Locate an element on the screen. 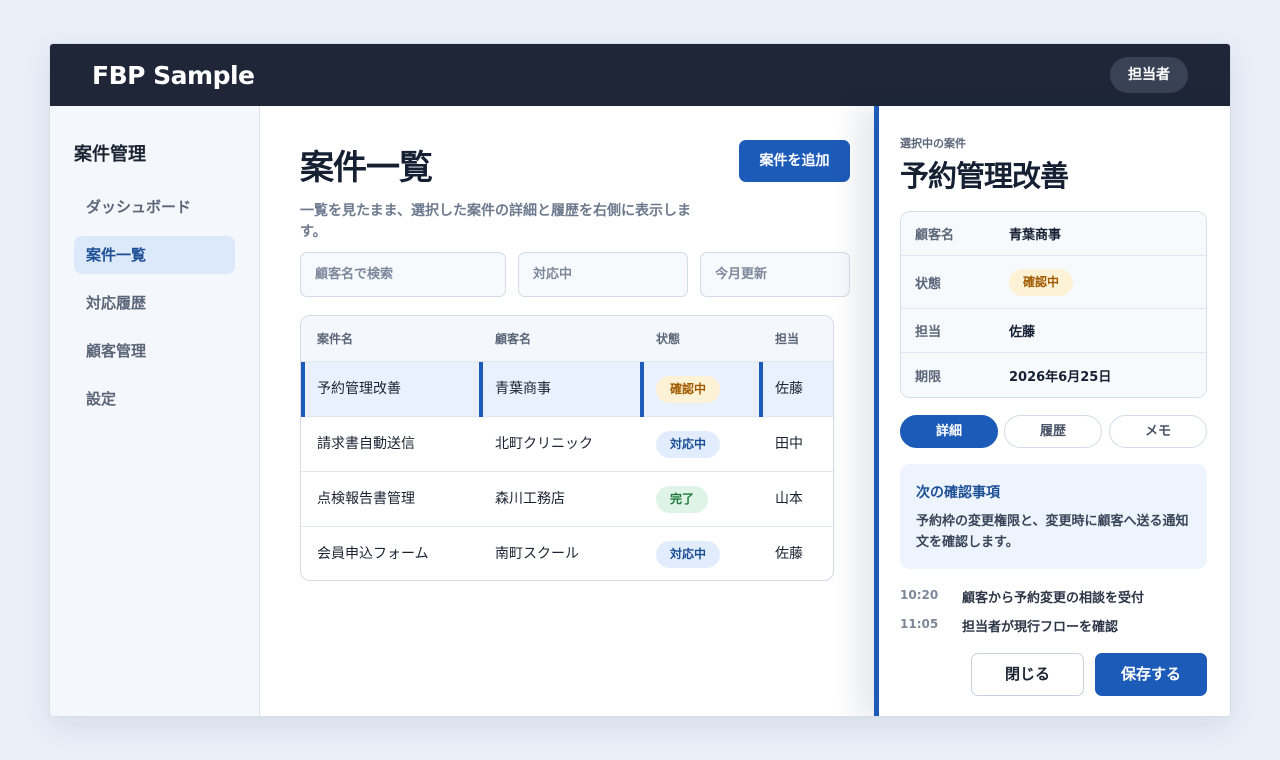 Image resolution: width=1280 pixels, height=760 pixels. close-button: 閉じる is located at coordinates (1027, 674).